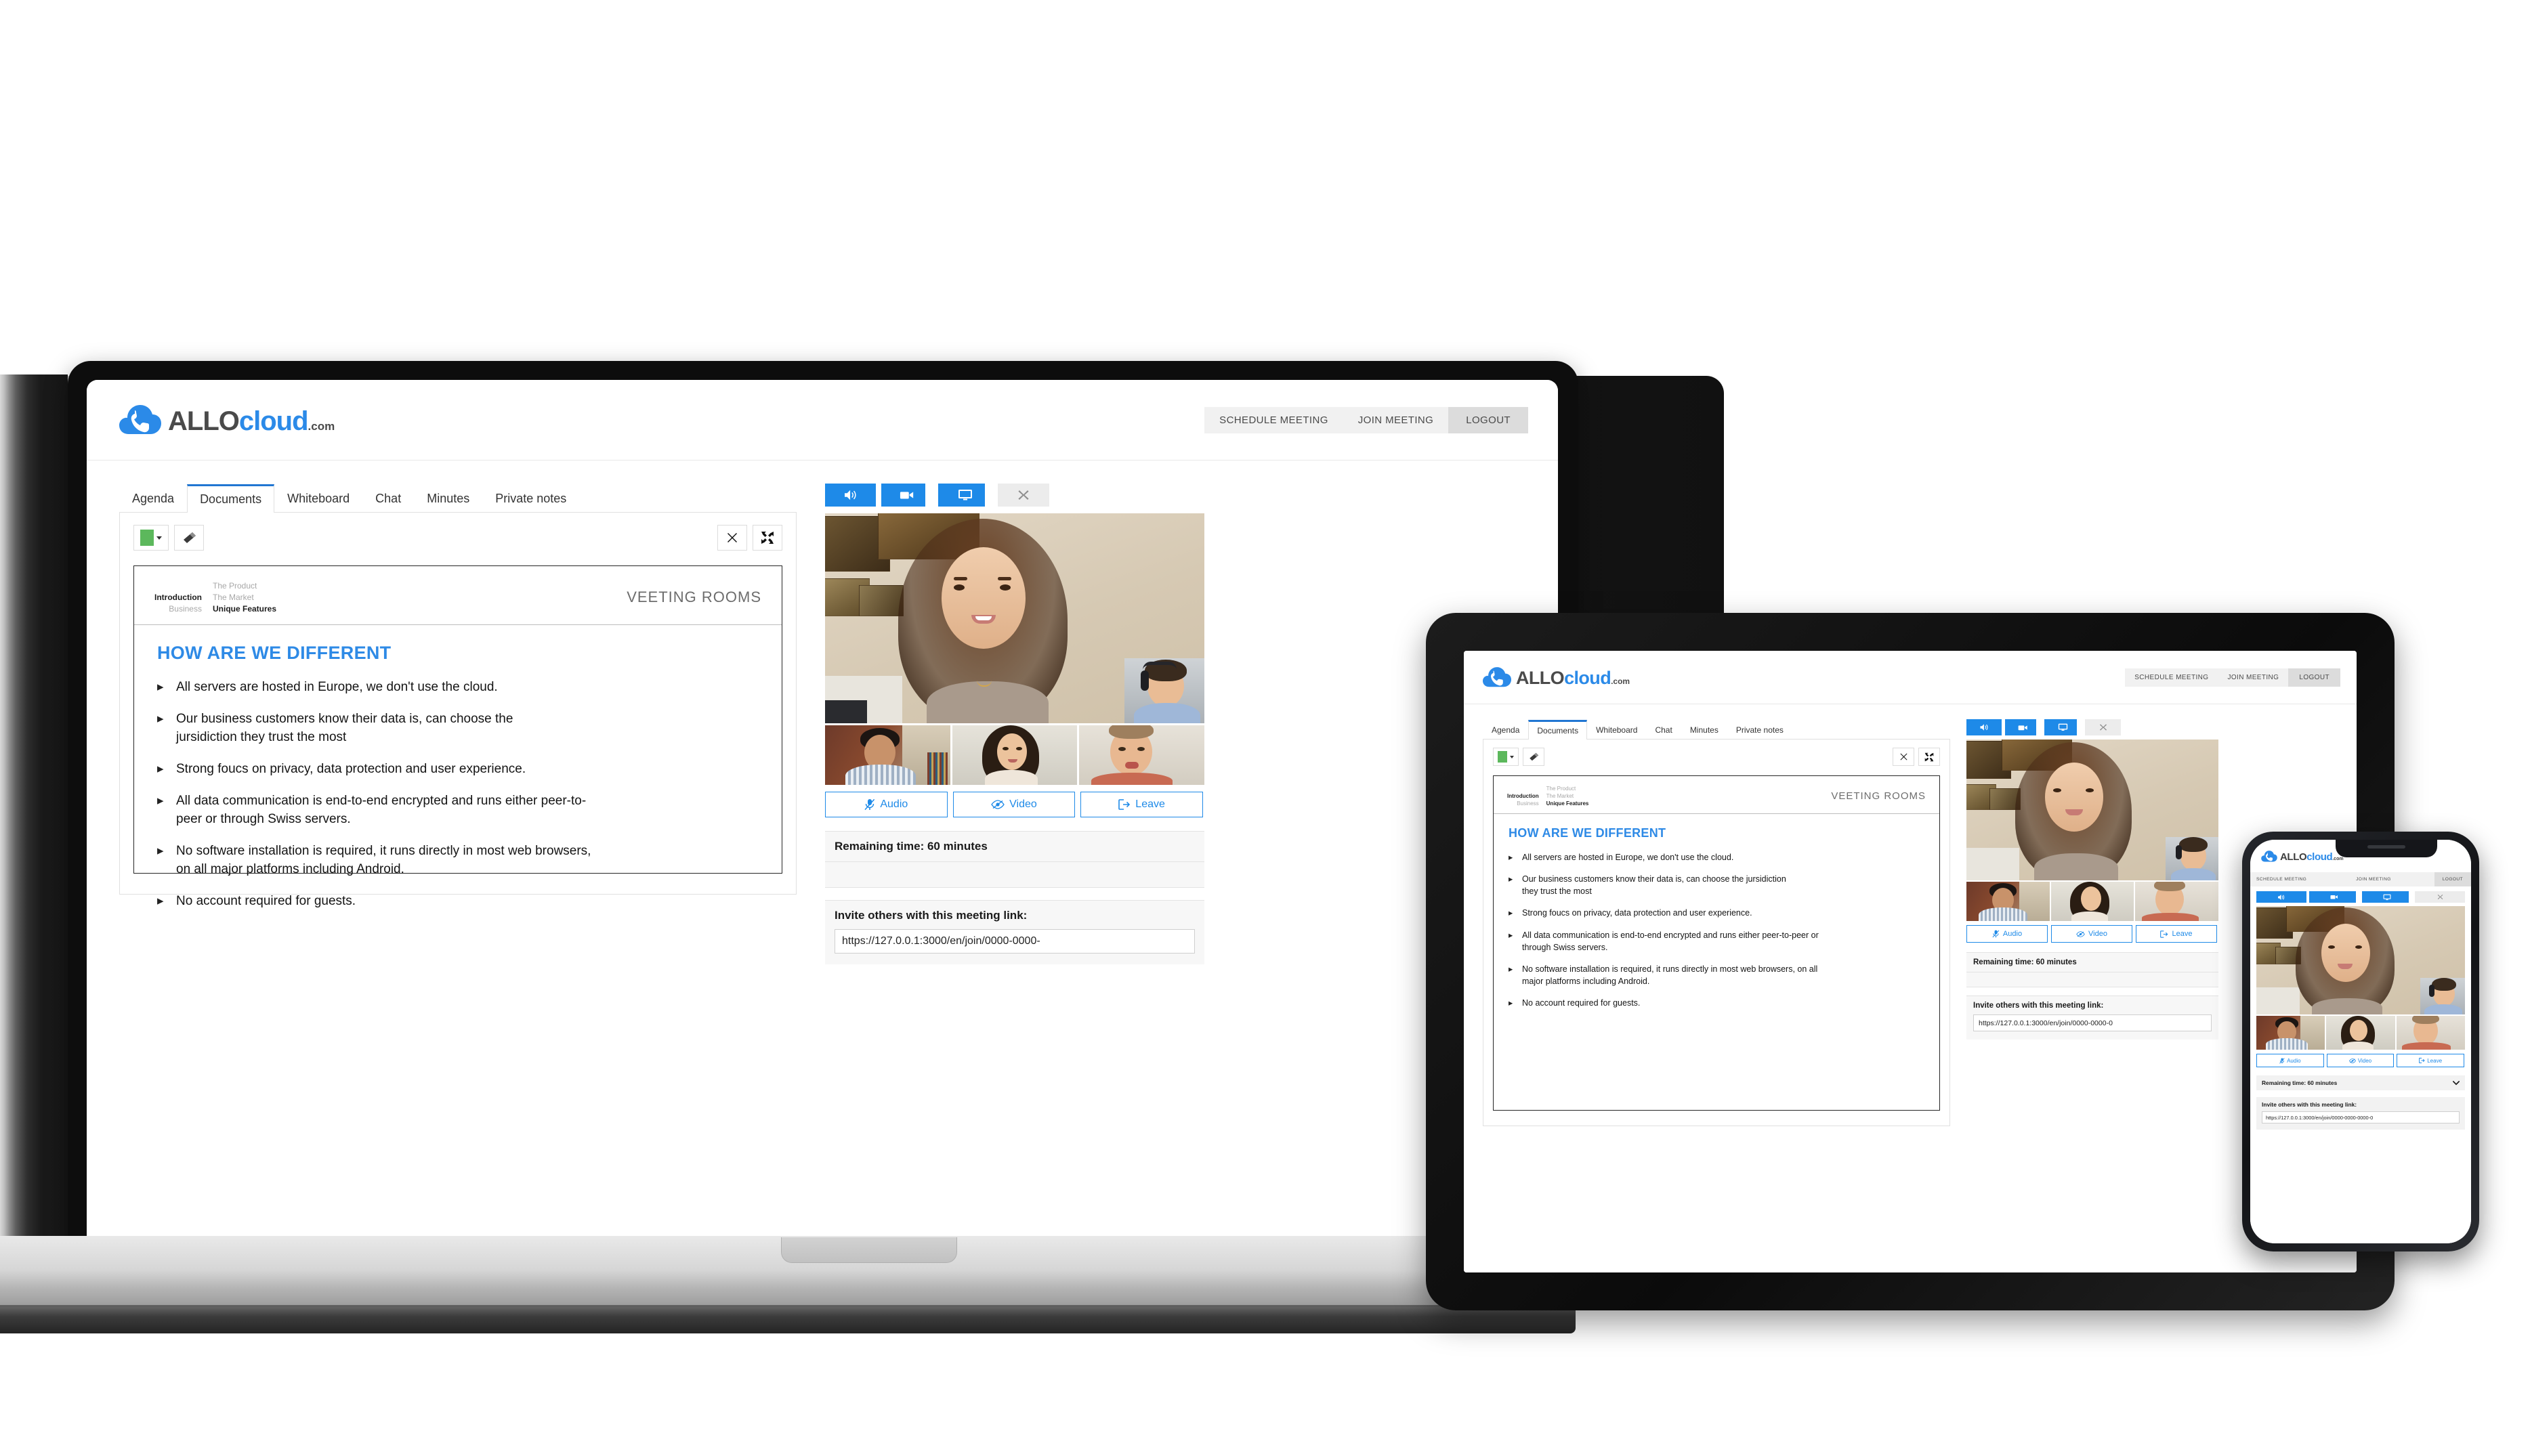 The height and width of the screenshot is (1456, 2530). I want to click on speaker-icon, so click(2281, 897).